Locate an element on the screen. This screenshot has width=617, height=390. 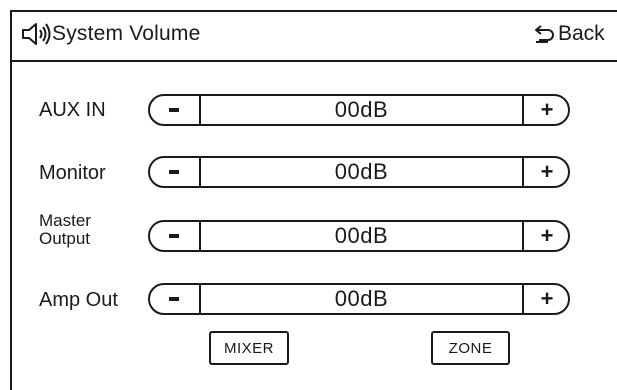
page-title: System Volume is located at coordinates (126, 33).